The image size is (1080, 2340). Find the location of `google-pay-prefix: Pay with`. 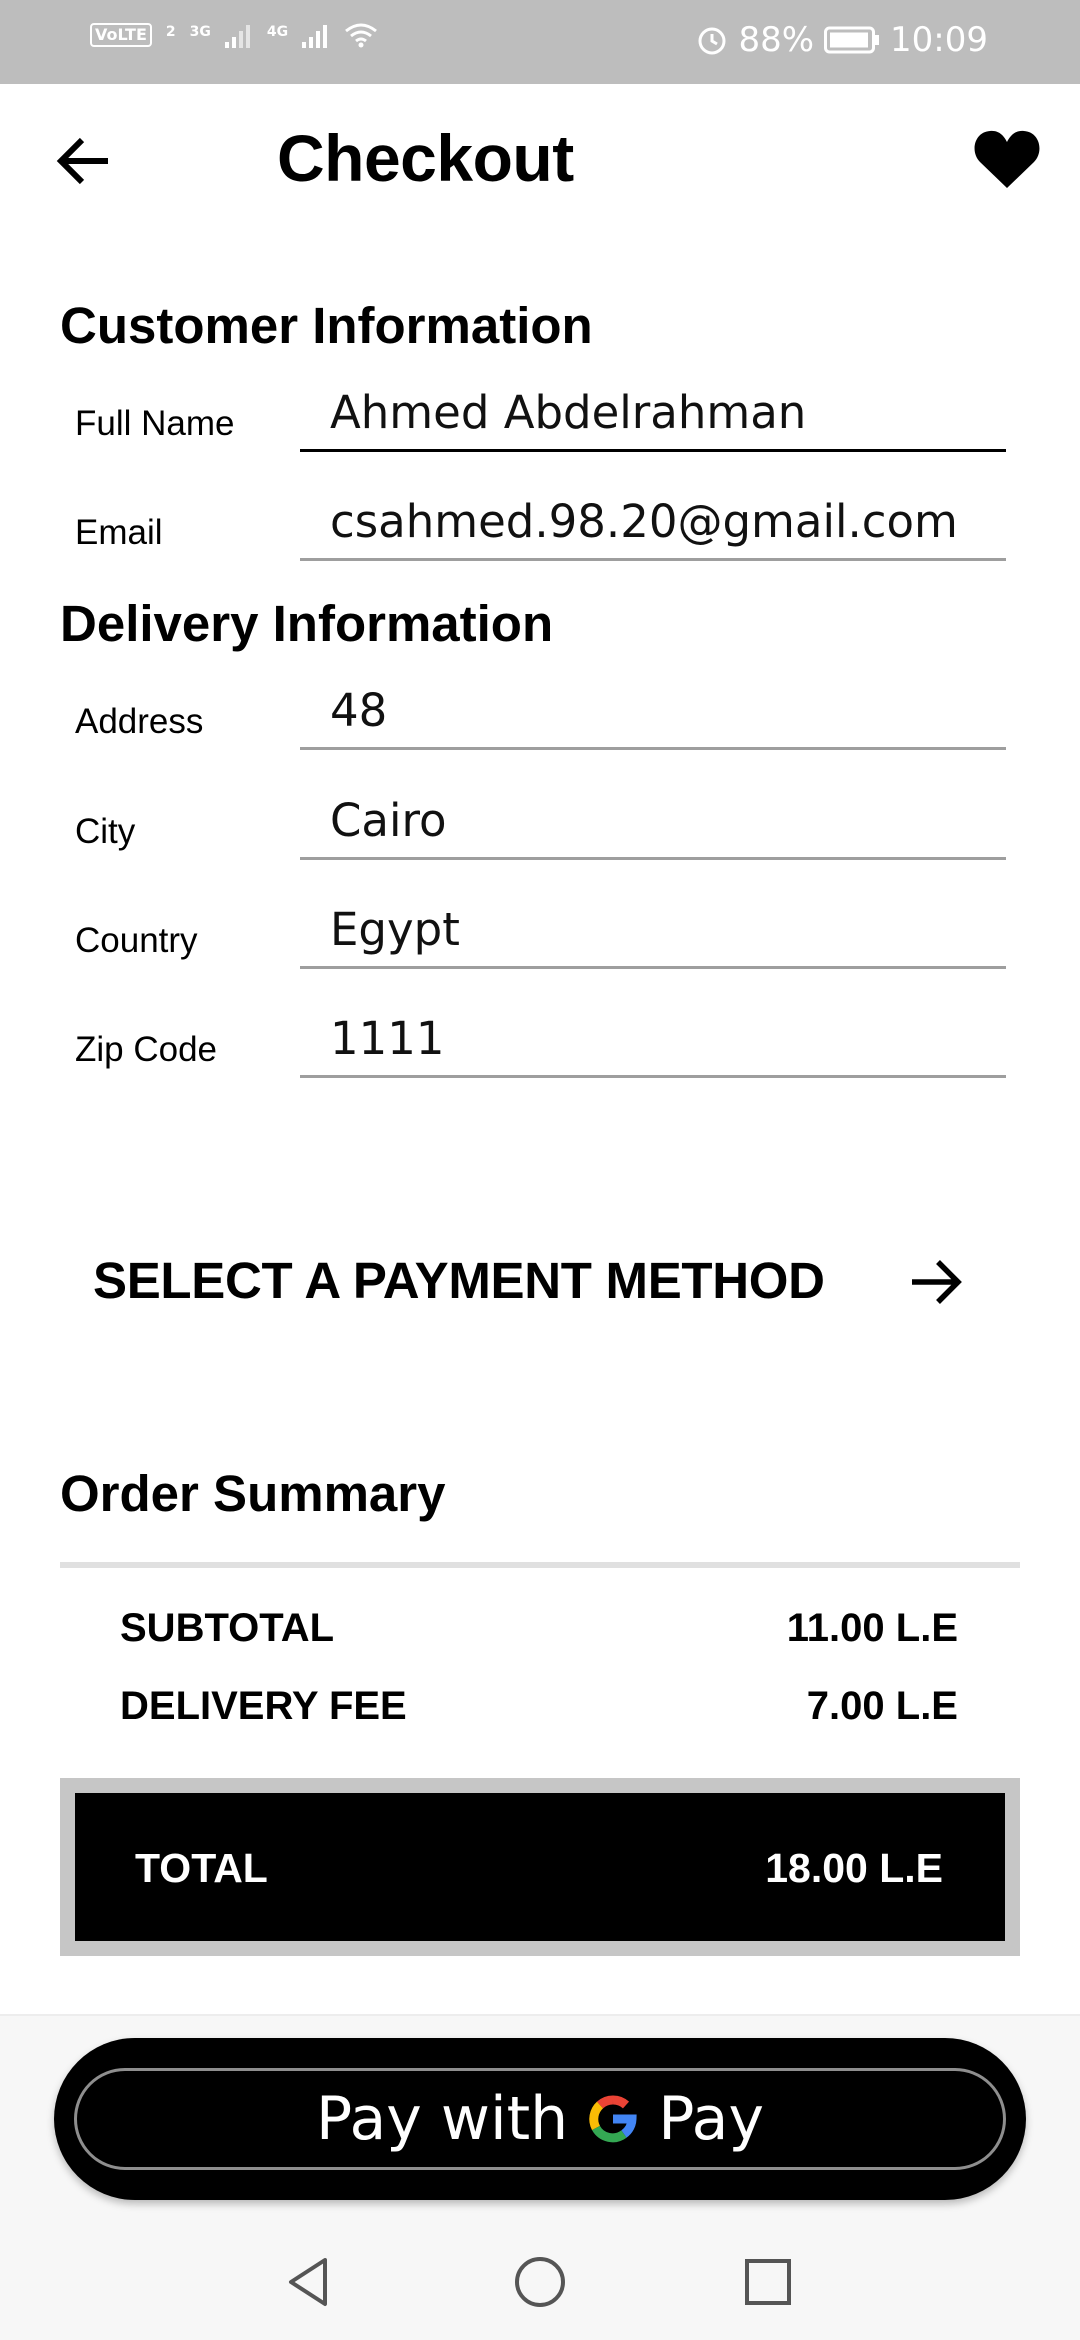

google-pay-prefix: Pay with is located at coordinates (442, 2119).